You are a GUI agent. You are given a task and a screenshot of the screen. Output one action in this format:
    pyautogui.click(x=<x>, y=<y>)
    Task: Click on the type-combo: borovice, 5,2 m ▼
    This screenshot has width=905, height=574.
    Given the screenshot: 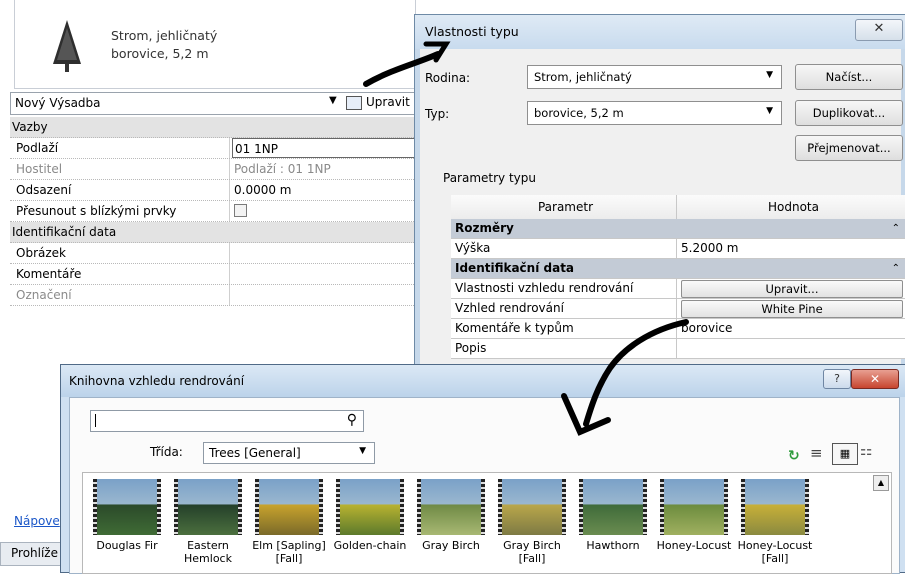 What is the action you would take?
    pyautogui.click(x=654, y=113)
    